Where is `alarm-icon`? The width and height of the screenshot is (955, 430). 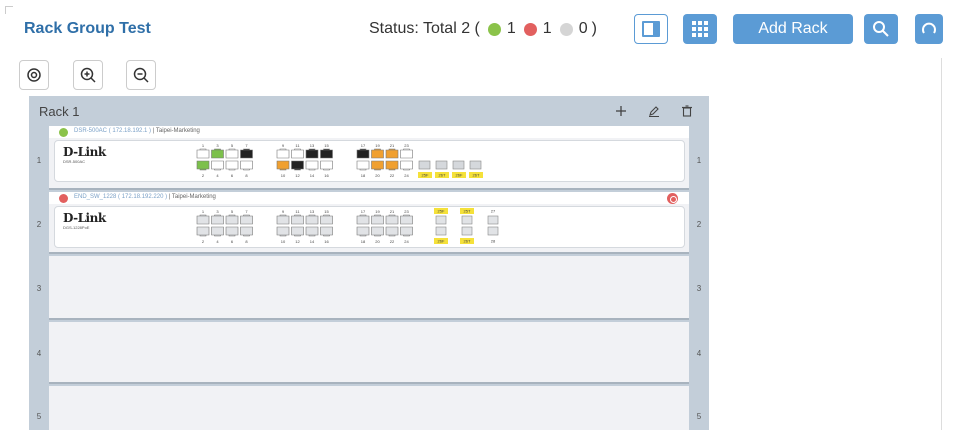
alarm-icon is located at coordinates (672, 198).